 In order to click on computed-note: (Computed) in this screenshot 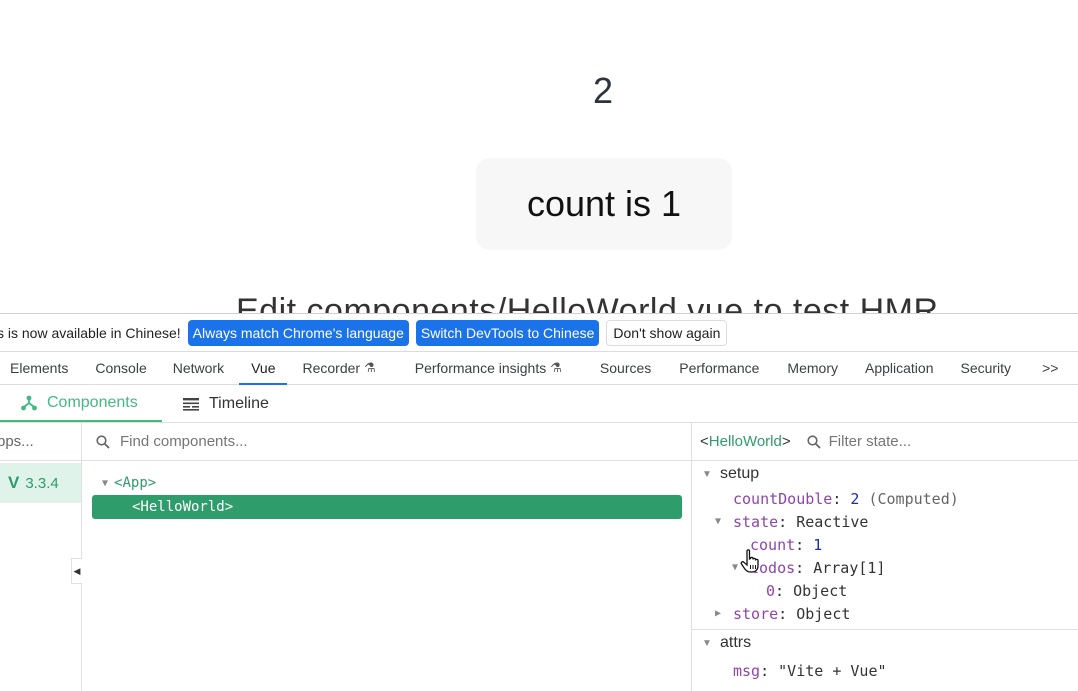, I will do `click(913, 498)`.